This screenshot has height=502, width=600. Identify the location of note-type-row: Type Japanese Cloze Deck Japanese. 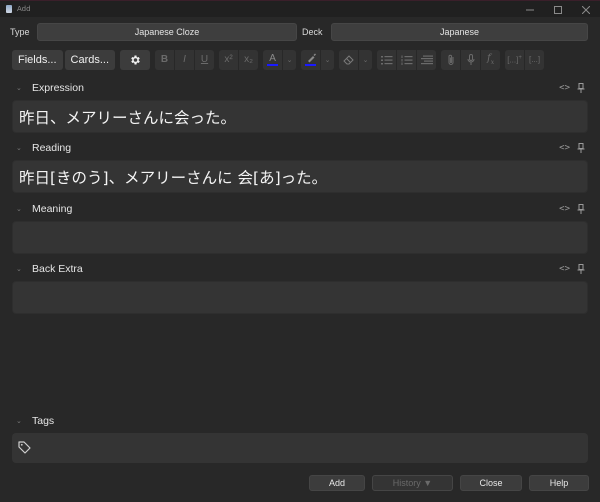
(300, 32).